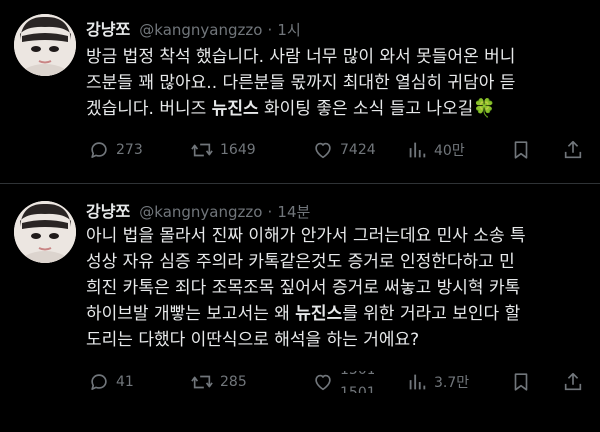 The image size is (600, 432). I want to click on tweet-line: 아니 법을 몰라서 진짜 이해가 안가서 그러는데요 민사 소송 특, so click(336, 236).